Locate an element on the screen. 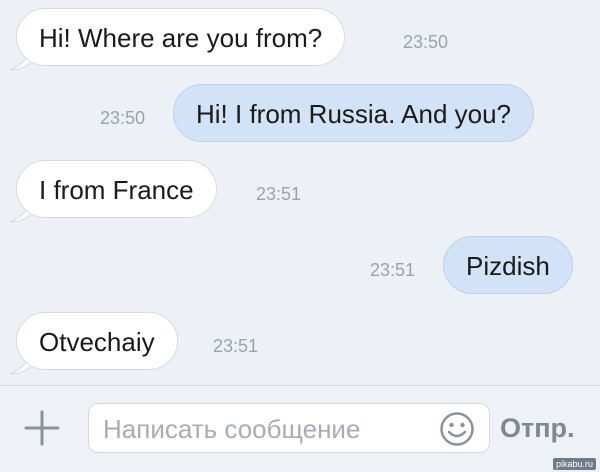 The image size is (600, 472). message-bubble: Hi! I from Russia. And you? is located at coordinates (354, 113).